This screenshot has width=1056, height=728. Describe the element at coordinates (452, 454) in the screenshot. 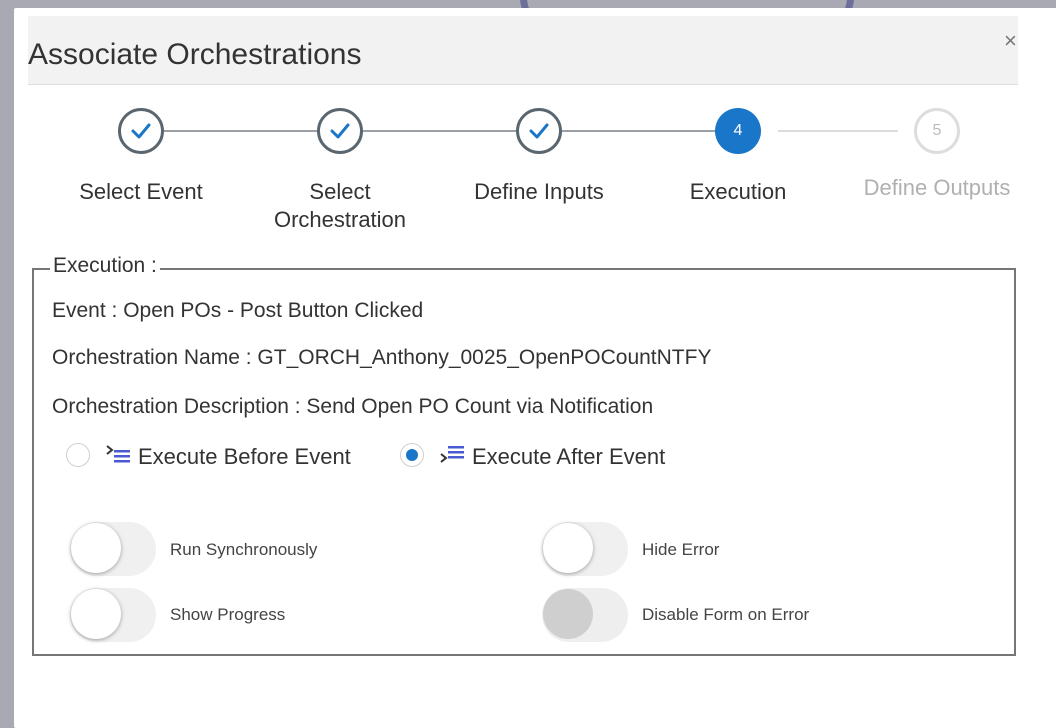

I see `execute-after-icon` at that location.